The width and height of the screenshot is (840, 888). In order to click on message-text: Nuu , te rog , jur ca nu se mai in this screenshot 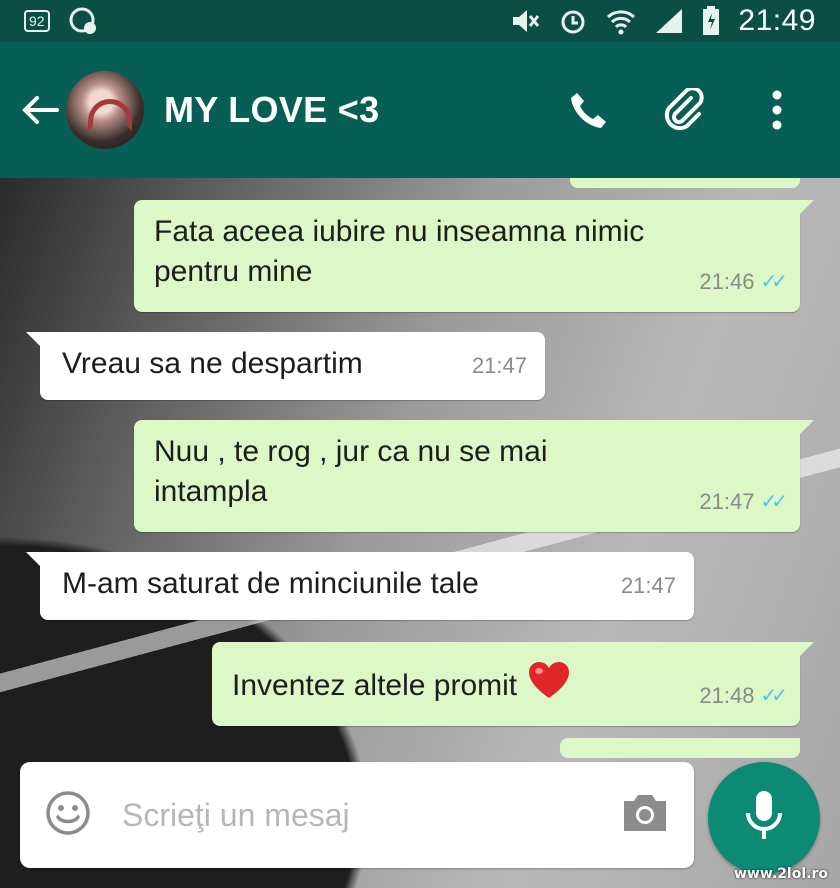, I will do `click(351, 451)`.